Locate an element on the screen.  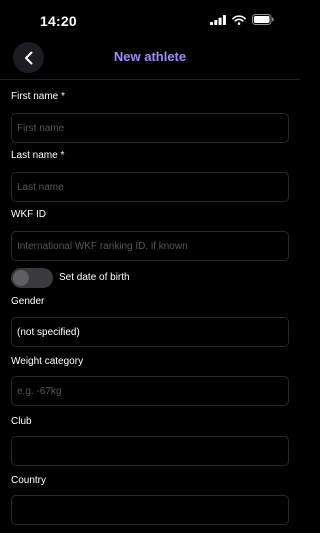
battery-icon is located at coordinates (263, 19).